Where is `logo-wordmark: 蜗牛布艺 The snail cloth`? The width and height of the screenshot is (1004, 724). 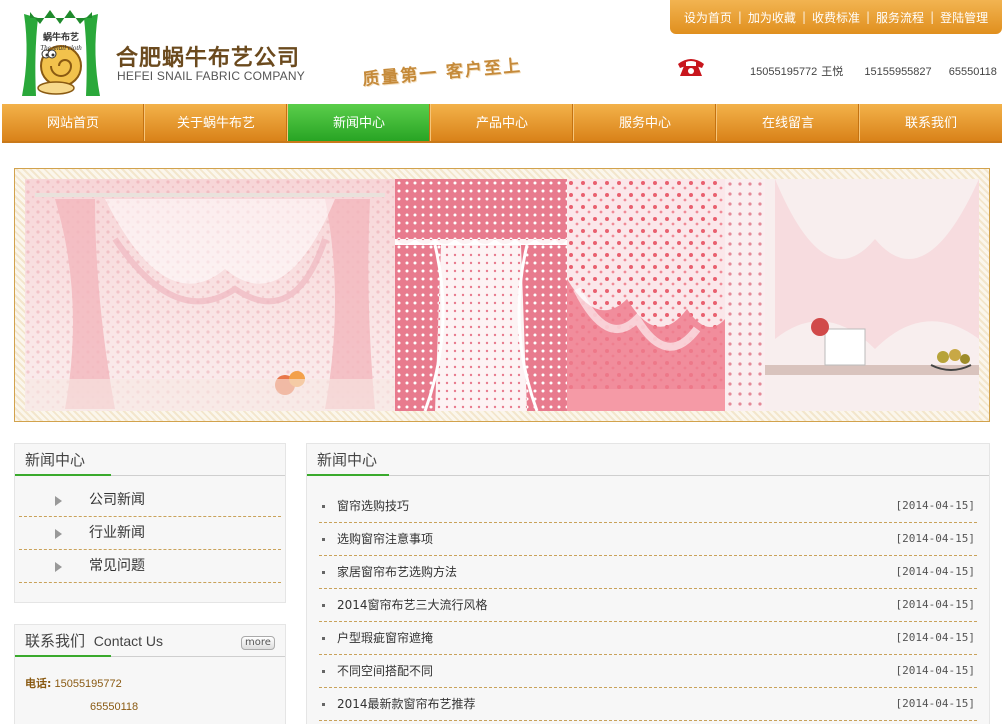 logo-wordmark: 蜗牛布艺 The snail cloth is located at coordinates (61, 41).